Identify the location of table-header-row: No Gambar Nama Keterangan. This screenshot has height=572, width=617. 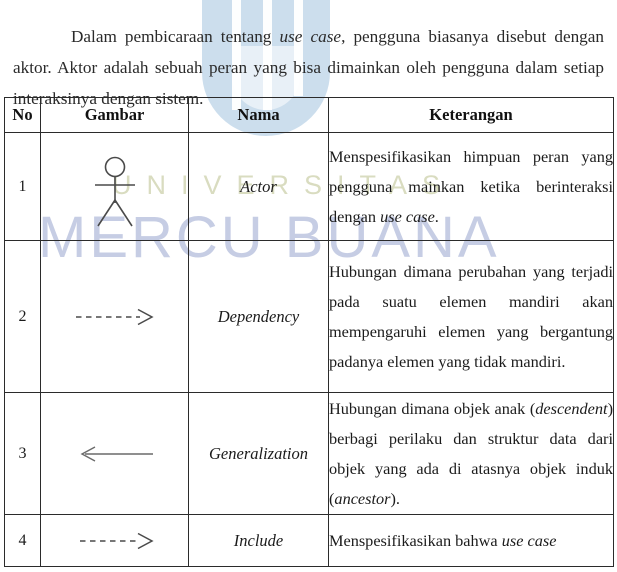
(309, 115).